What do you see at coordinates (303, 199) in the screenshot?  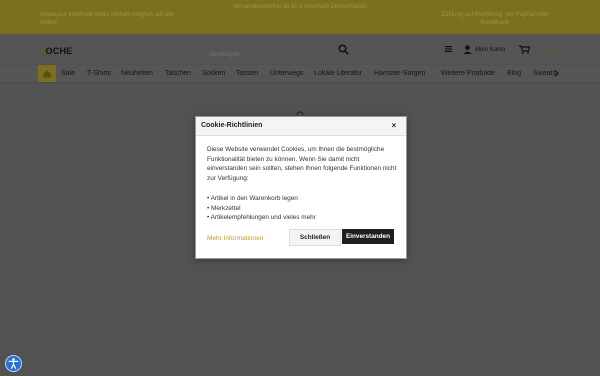 I see `list-item: Artikel in den Warenkorb legen` at bounding box center [303, 199].